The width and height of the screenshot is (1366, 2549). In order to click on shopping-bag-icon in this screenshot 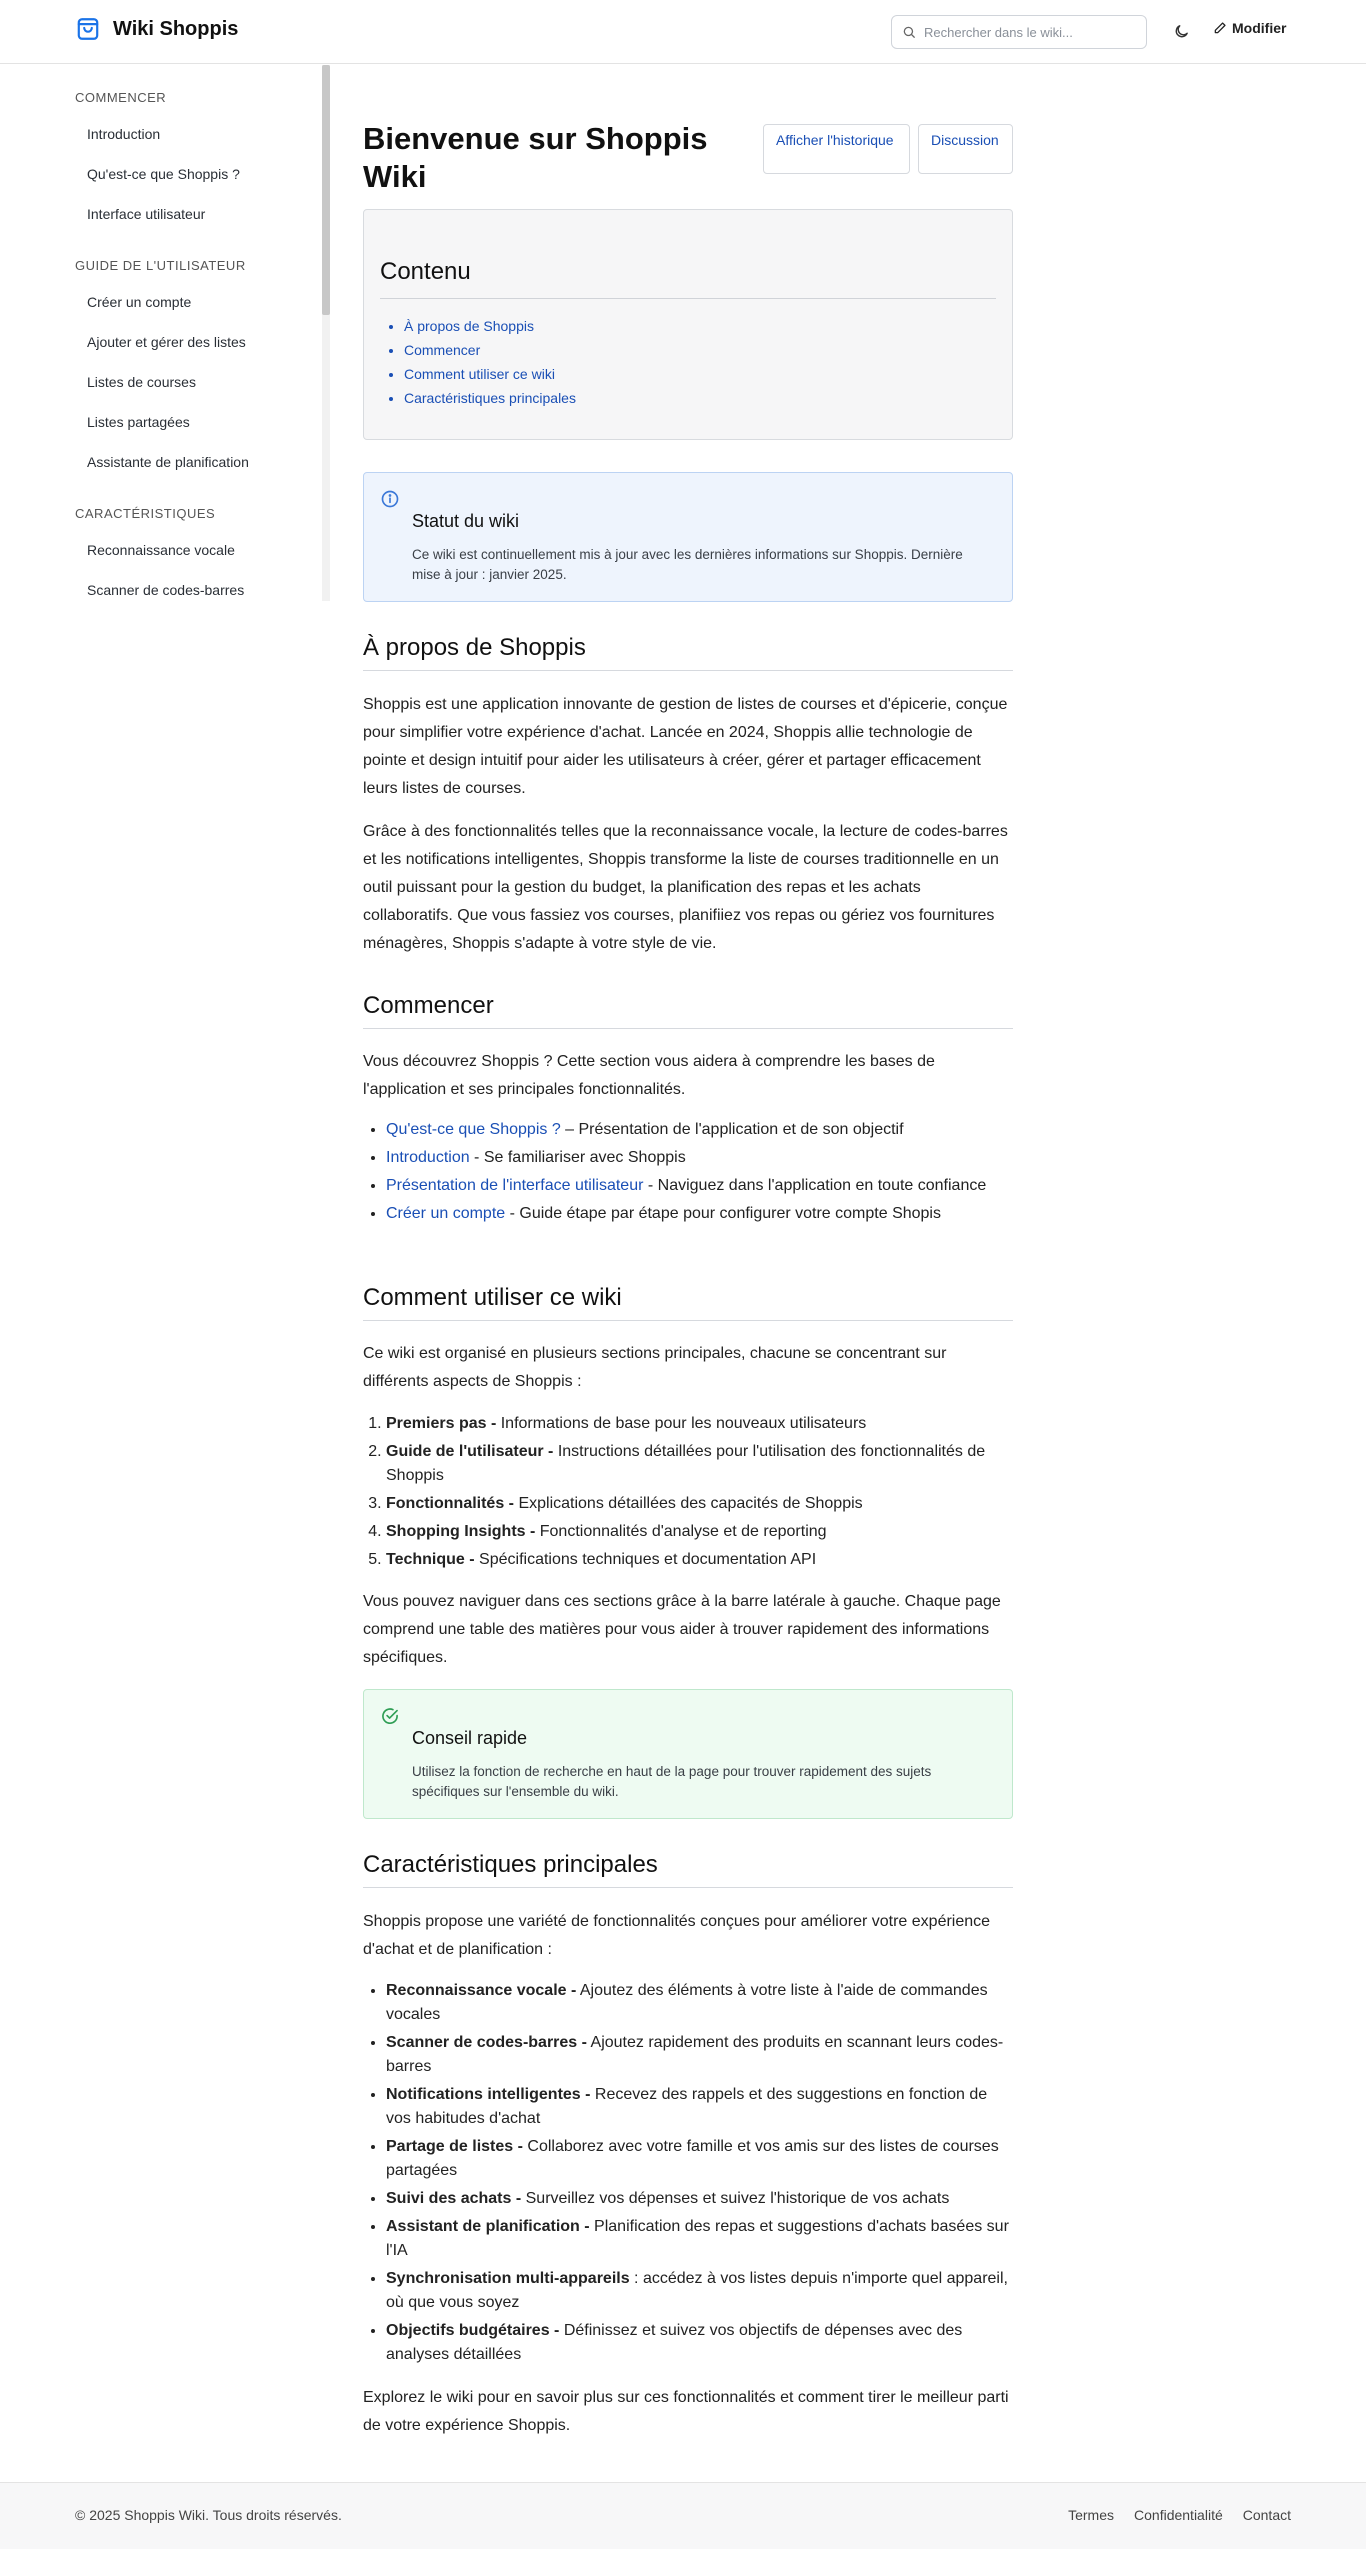, I will do `click(88, 29)`.